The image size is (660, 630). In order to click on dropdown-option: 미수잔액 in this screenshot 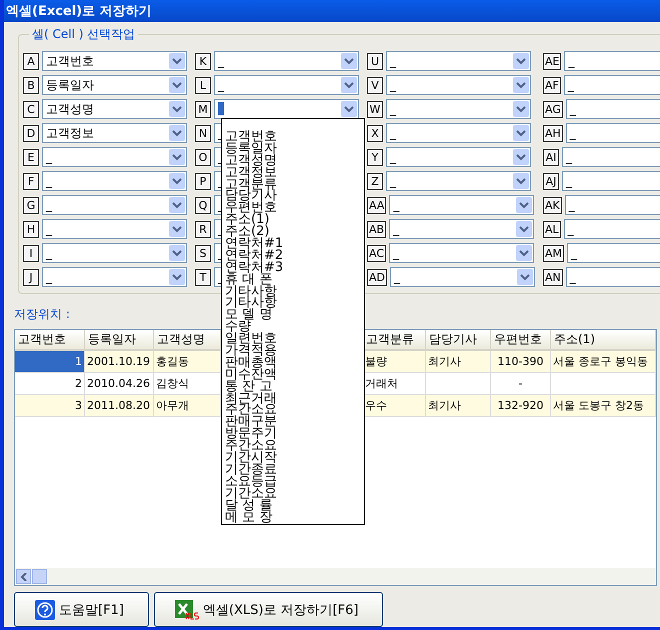, I will do `click(294, 374)`.